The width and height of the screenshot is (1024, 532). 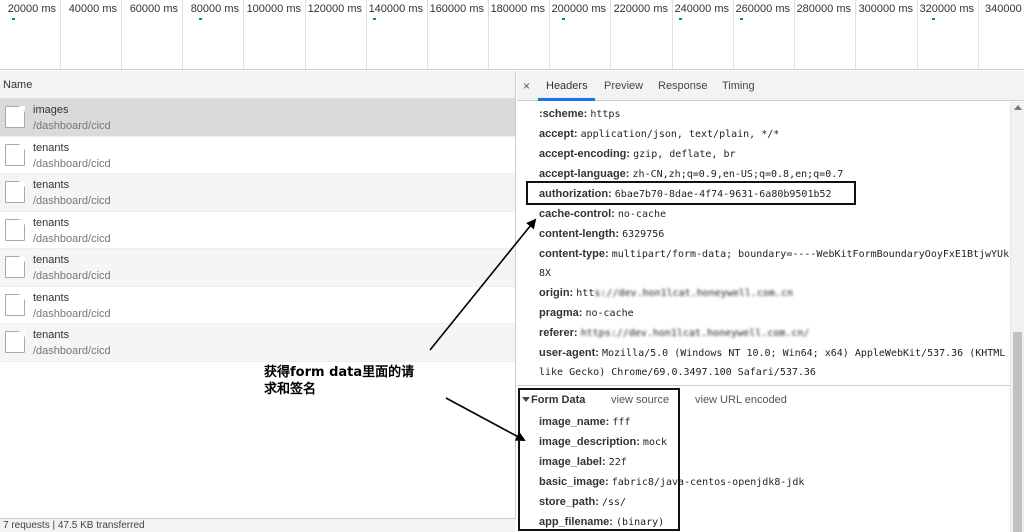 What do you see at coordinates (770, 86) in the screenshot?
I see `details-tabbar: × Headers Preview Response Timing` at bounding box center [770, 86].